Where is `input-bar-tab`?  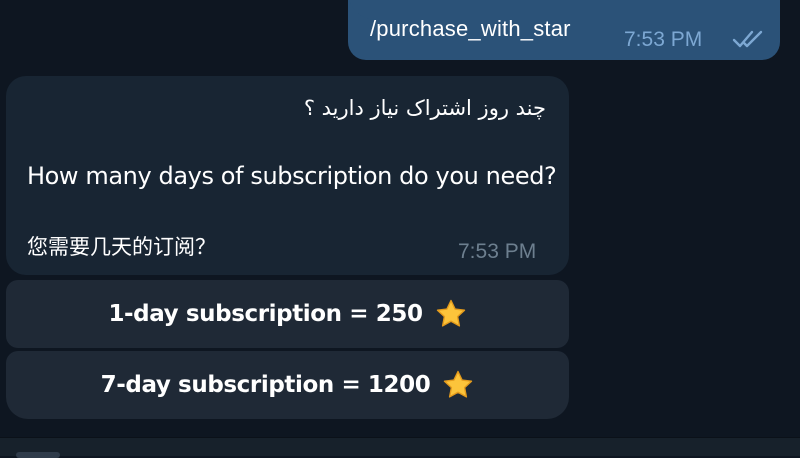 input-bar-tab is located at coordinates (38, 455).